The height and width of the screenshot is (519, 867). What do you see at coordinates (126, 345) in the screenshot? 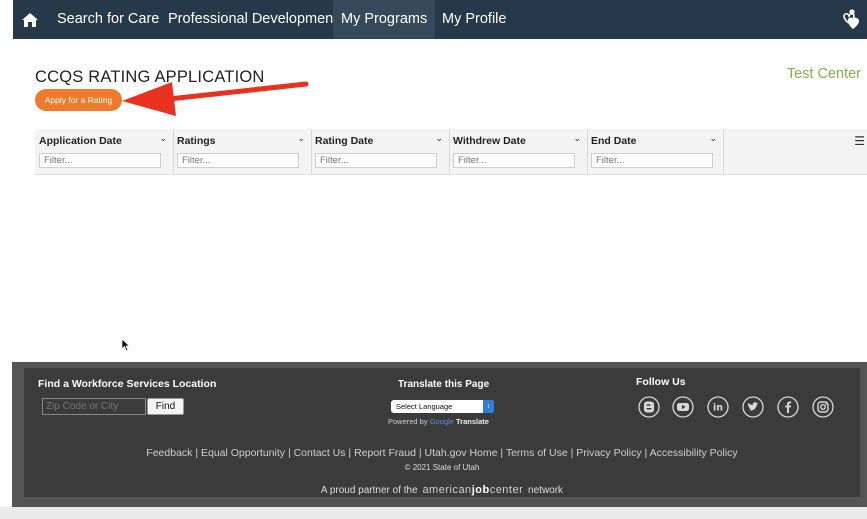
I see `mouse-cursor-icon` at bounding box center [126, 345].